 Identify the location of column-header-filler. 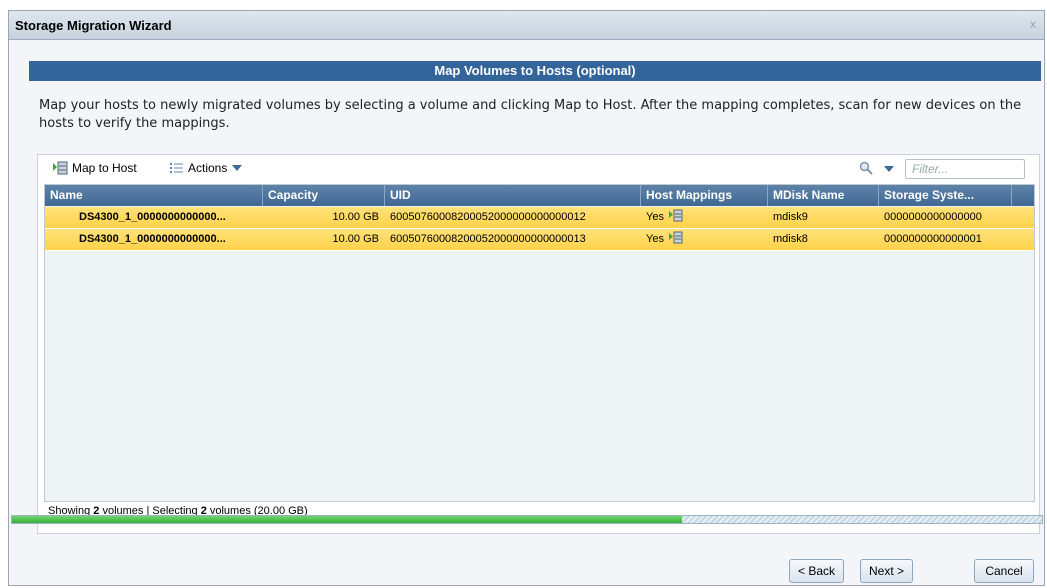
(1023, 195).